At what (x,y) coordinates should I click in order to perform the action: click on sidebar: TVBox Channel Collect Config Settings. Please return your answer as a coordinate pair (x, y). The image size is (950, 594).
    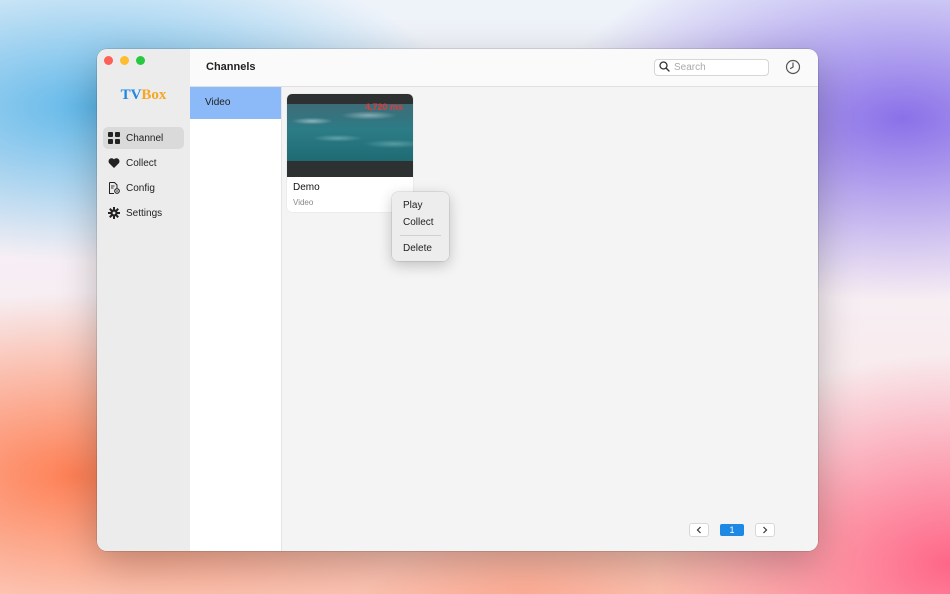
    Looking at the image, I should click on (144, 300).